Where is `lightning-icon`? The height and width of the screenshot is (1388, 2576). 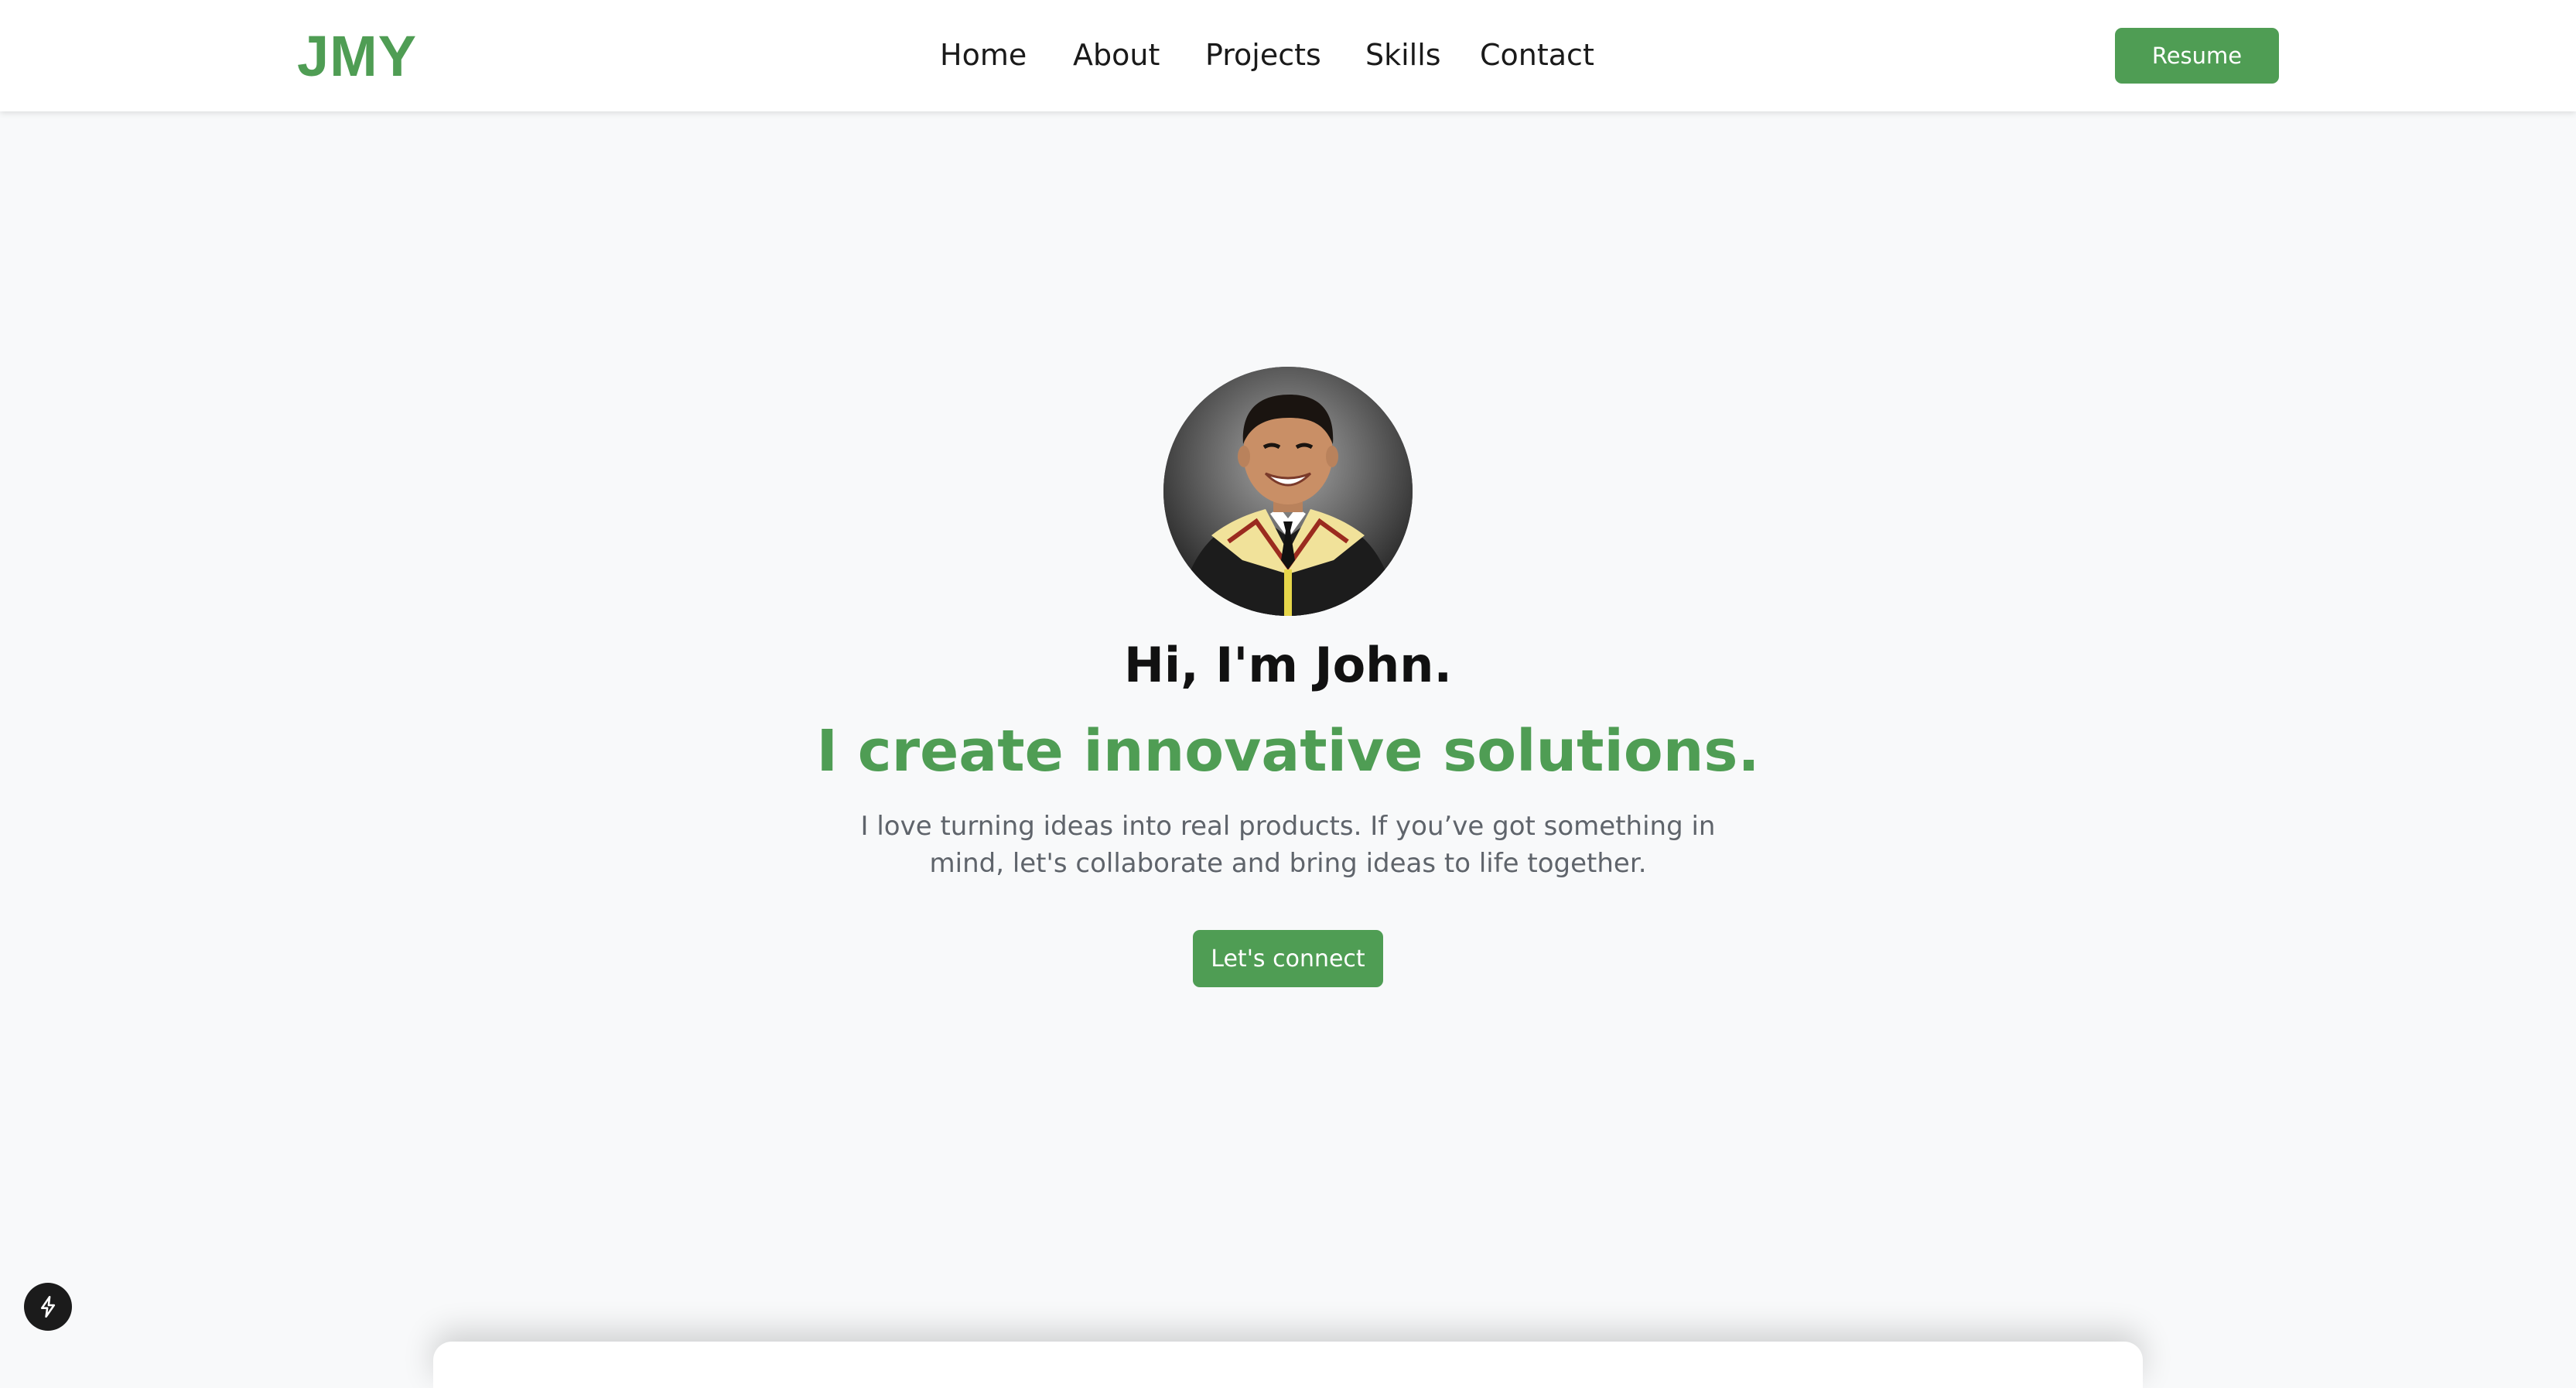 lightning-icon is located at coordinates (48, 1306).